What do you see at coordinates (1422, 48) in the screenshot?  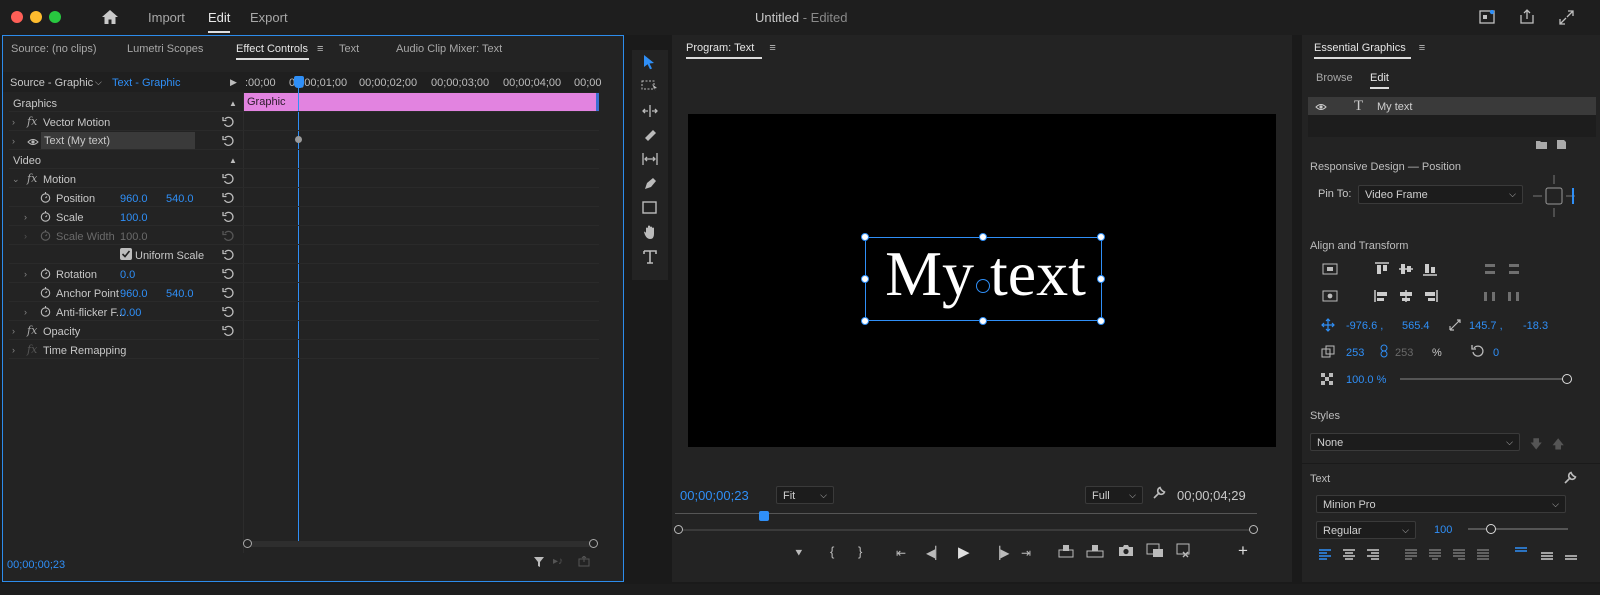 I see `panel-menu-icon: ≡` at bounding box center [1422, 48].